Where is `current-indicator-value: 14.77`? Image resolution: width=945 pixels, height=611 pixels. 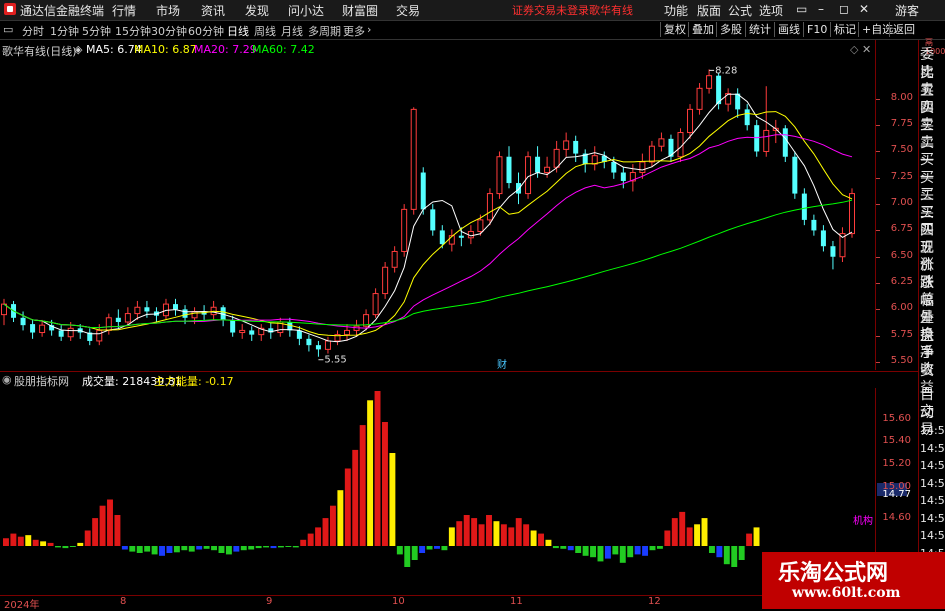
current-indicator-value: 14.77 is located at coordinates (896, 494).